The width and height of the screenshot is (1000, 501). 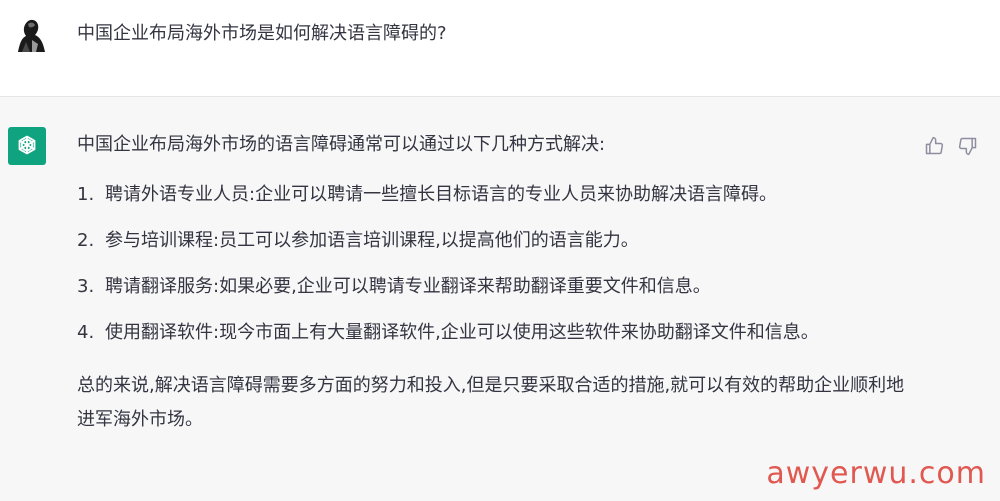 I want to click on thumbs-down-icon, so click(x=967, y=146).